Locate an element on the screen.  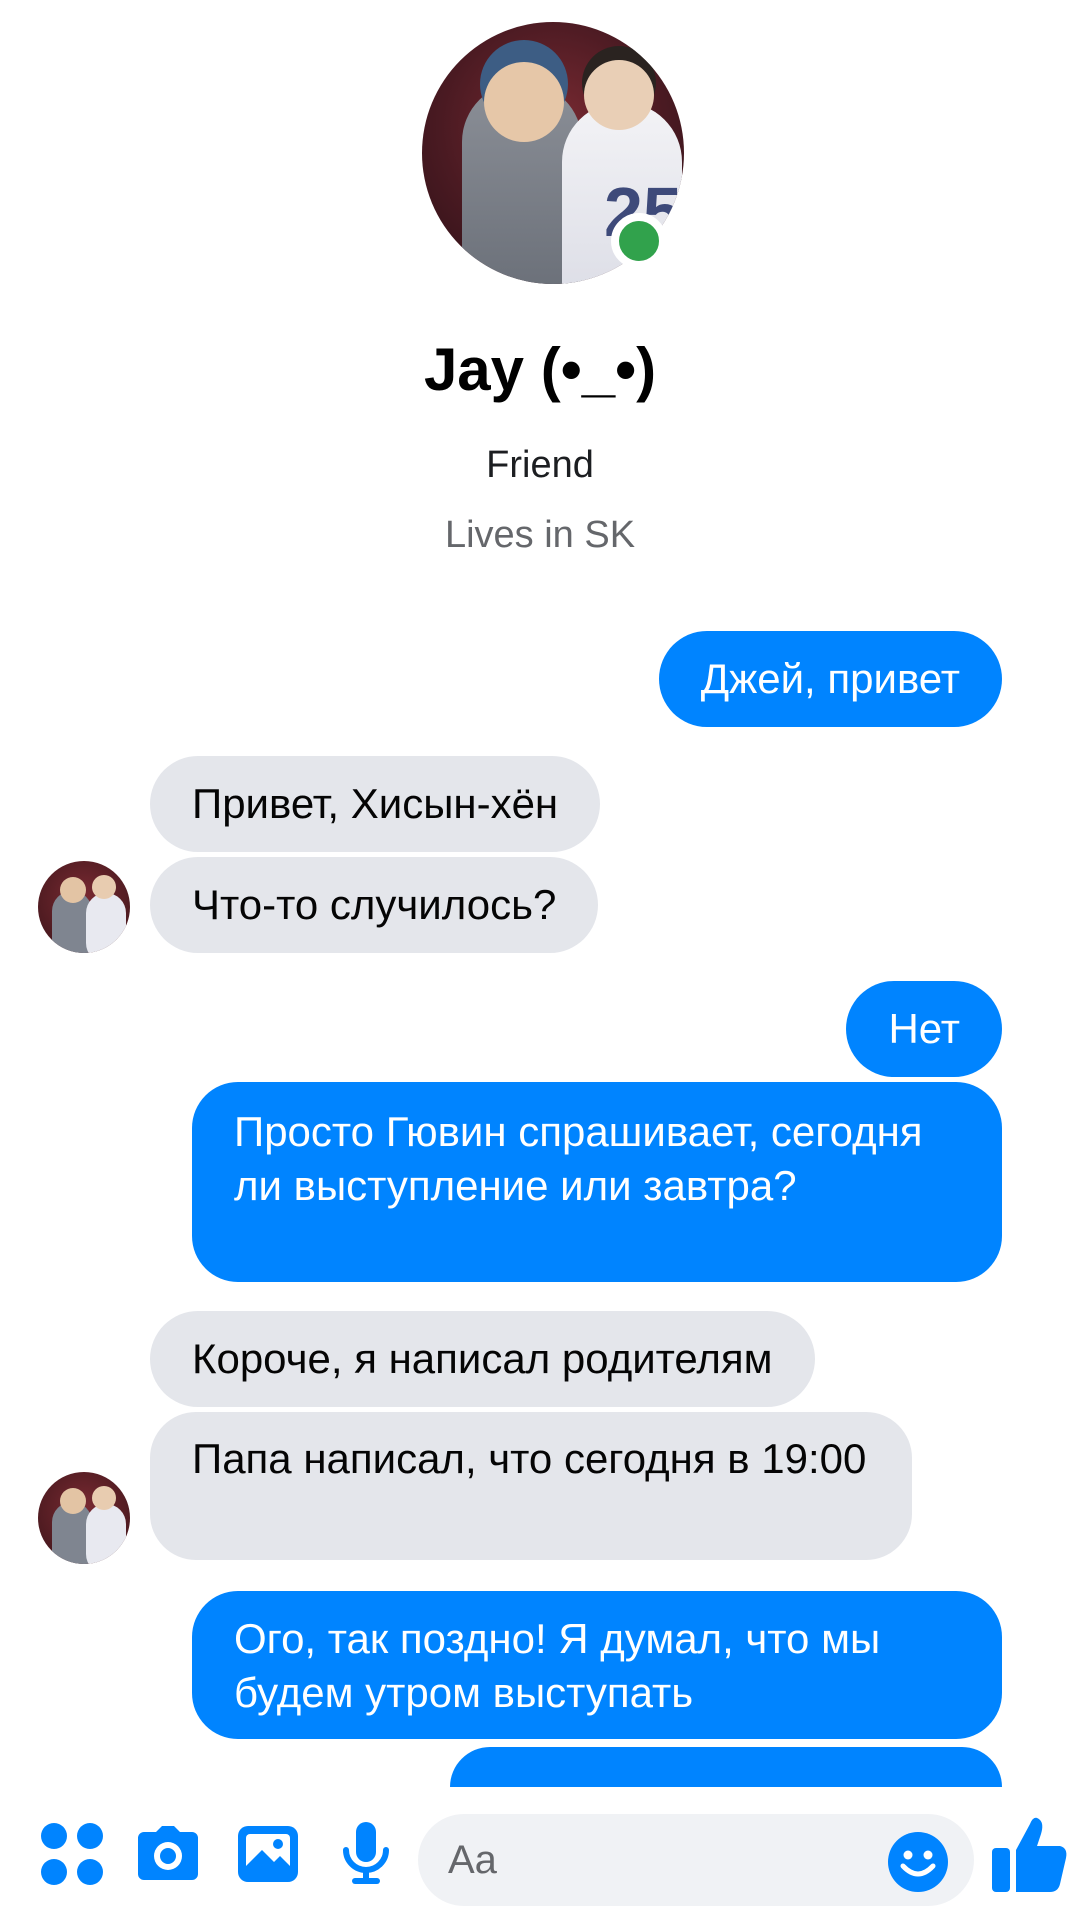
camera-icon is located at coordinates (168, 1854).